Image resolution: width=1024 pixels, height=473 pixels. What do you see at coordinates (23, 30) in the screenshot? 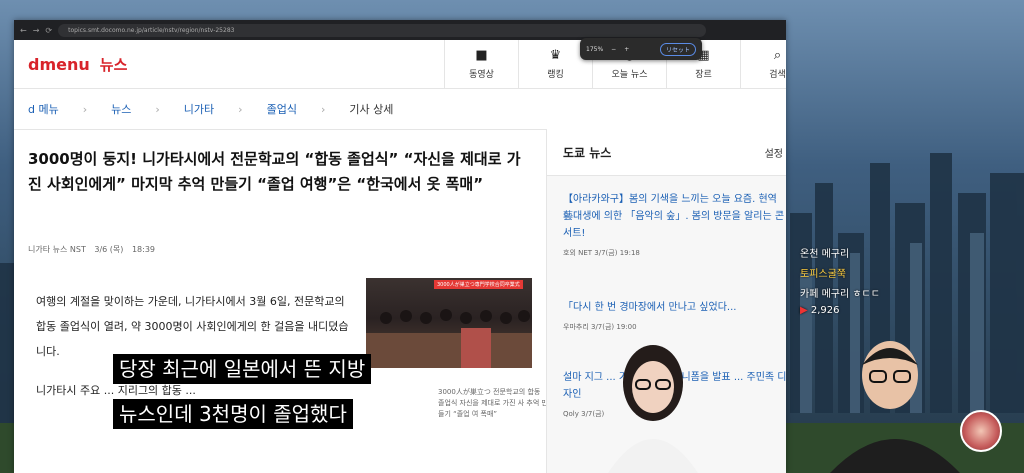
I see `back-icon: ←` at bounding box center [23, 30].